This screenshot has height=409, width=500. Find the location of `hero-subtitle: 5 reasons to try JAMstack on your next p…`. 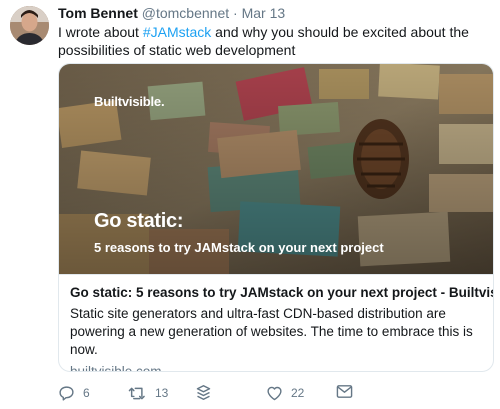

hero-subtitle: 5 reasons to try JAMstack on your next p… is located at coordinates (239, 247).